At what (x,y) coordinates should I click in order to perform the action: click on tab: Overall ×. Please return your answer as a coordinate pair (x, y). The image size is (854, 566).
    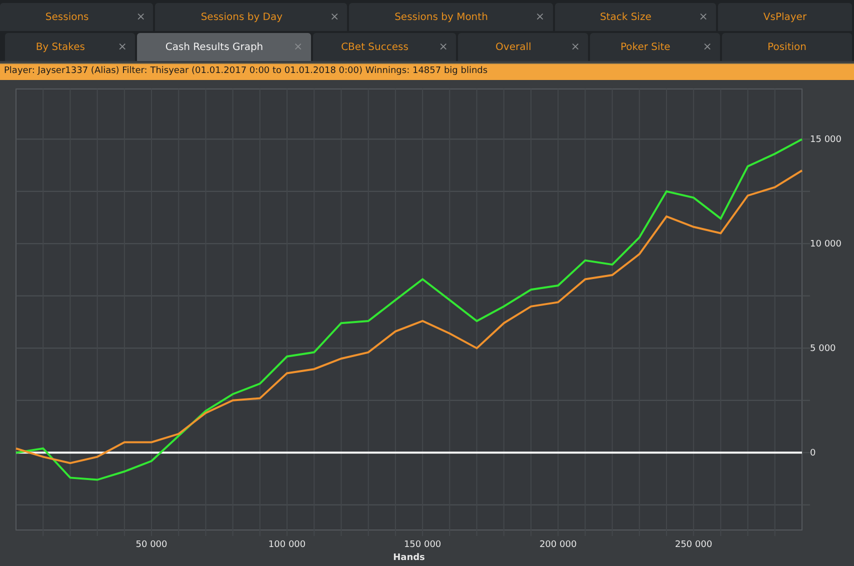
    Looking at the image, I should click on (523, 47).